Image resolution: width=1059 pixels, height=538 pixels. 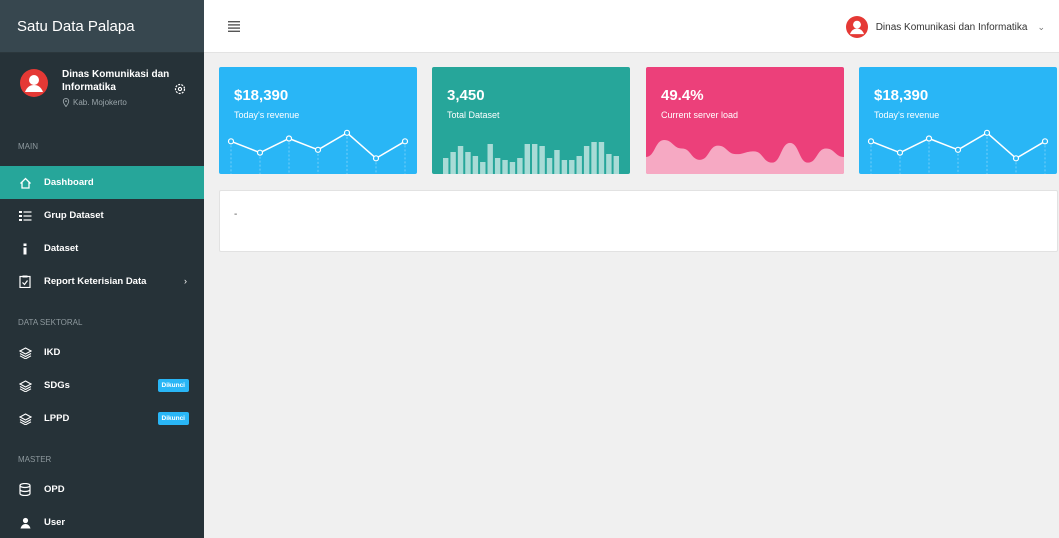 What do you see at coordinates (638, 221) in the screenshot?
I see `content-panel: -` at bounding box center [638, 221].